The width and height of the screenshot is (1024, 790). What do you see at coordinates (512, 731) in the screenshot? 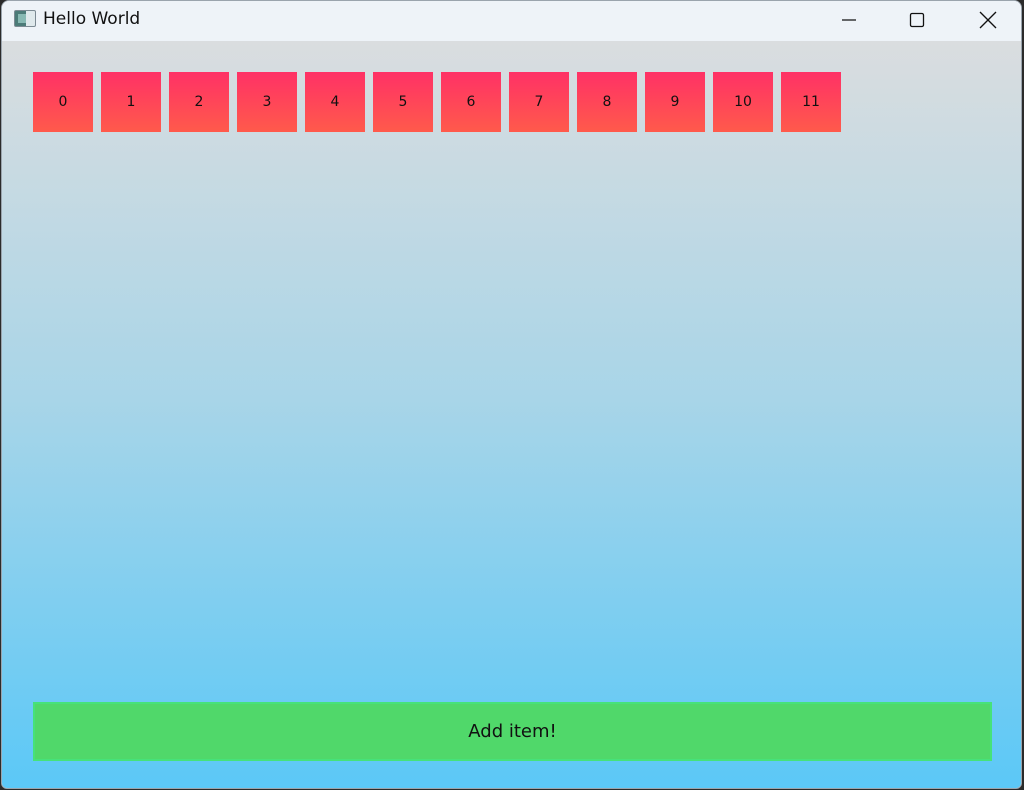
I see `add-item-button: Add item!` at bounding box center [512, 731].